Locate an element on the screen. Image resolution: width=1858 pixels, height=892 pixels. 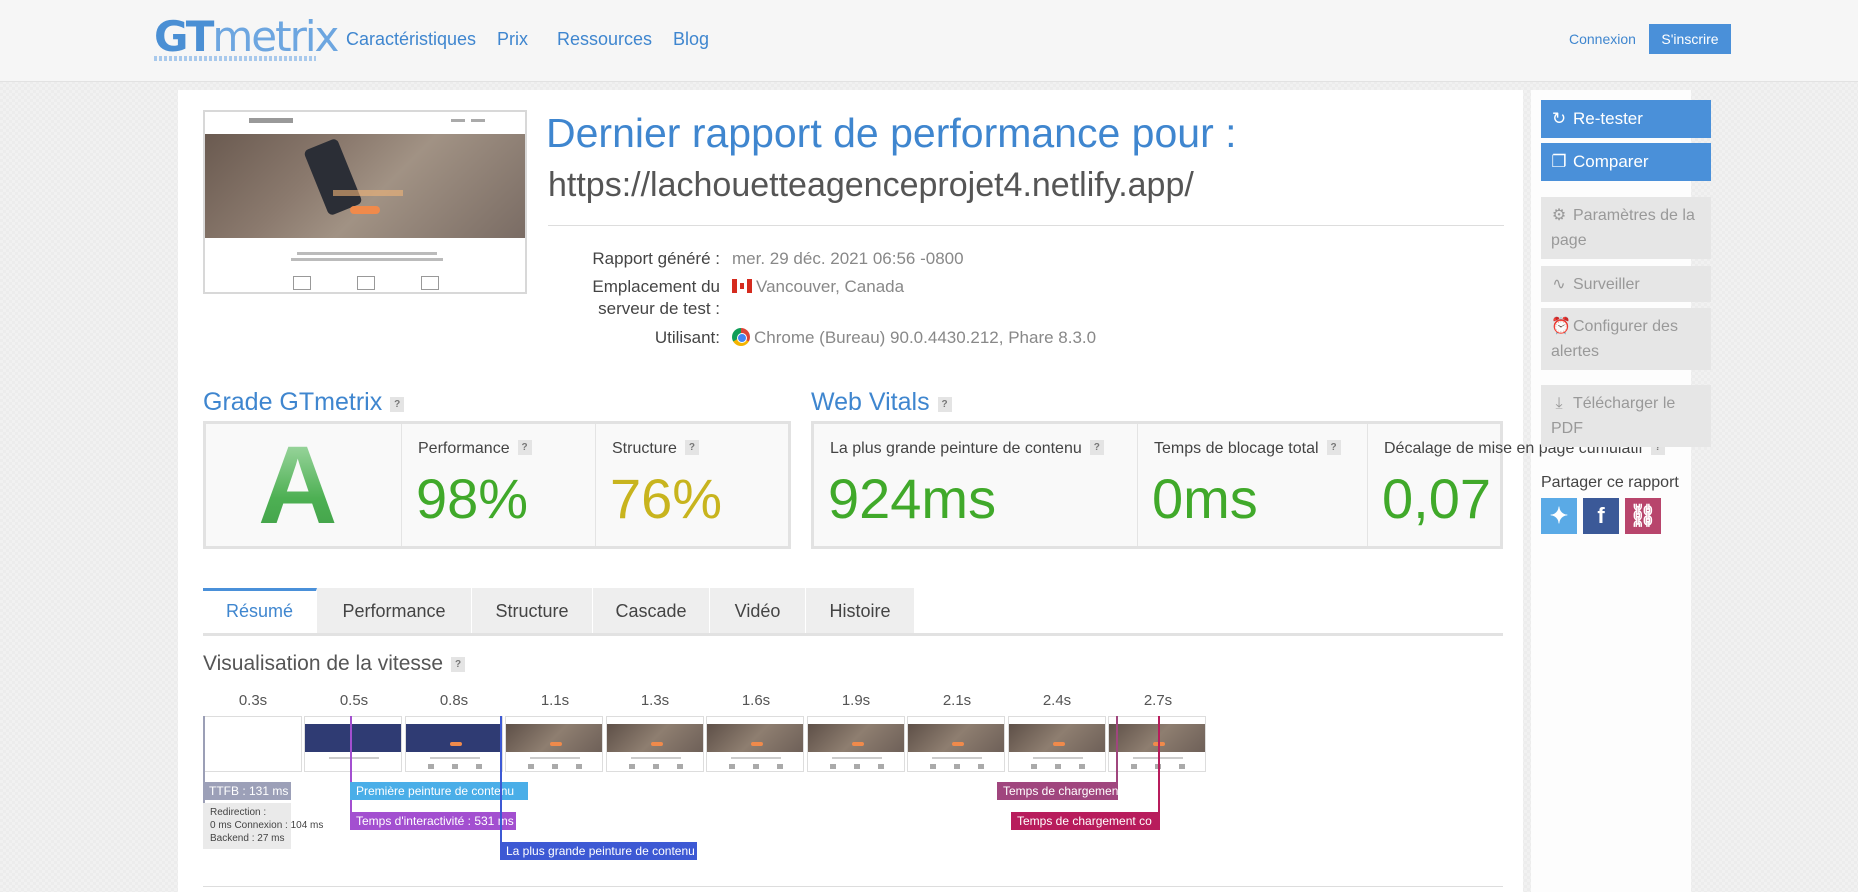
tab-structure: Structure is located at coordinates (532, 611).